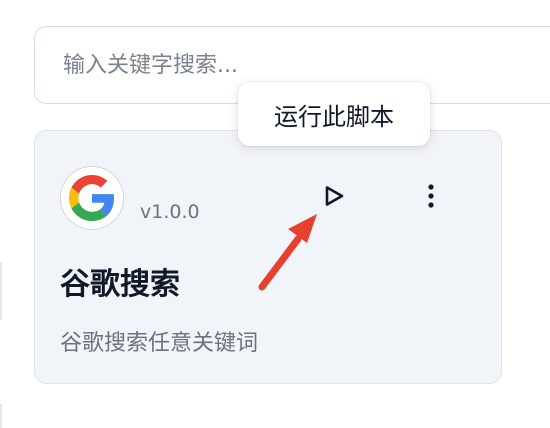 The image size is (550, 428). I want to click on more-vertical-icon, so click(431, 196).